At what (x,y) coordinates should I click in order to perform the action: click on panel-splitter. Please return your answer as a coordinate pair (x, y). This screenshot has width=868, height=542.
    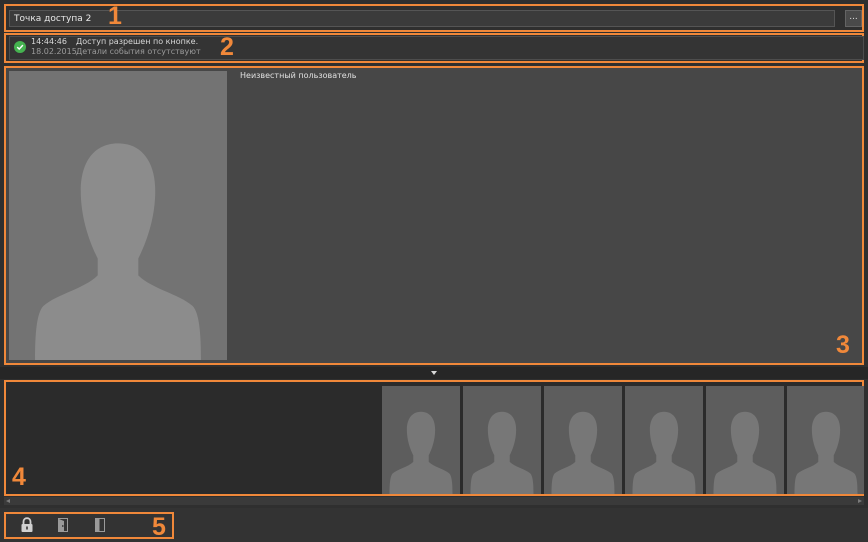
    Looking at the image, I should click on (434, 373).